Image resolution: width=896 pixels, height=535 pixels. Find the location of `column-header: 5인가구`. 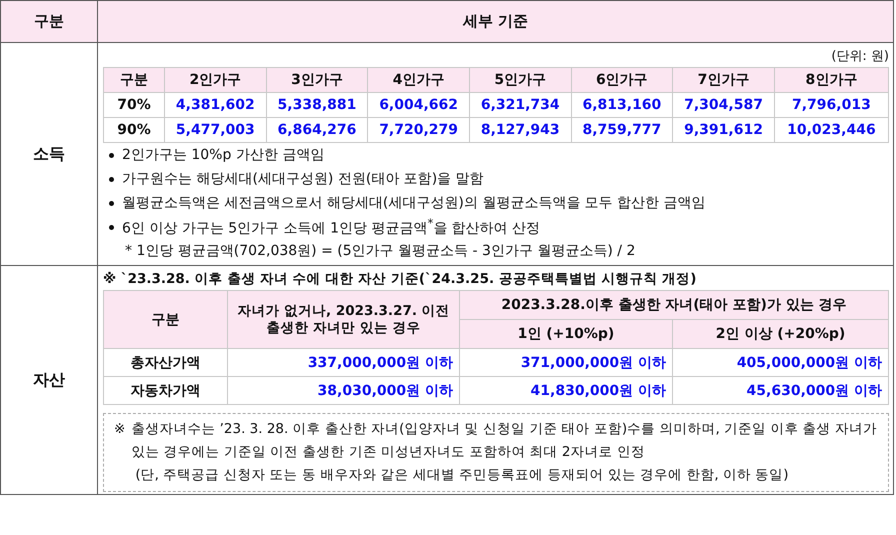

column-header: 5인가구 is located at coordinates (520, 80).